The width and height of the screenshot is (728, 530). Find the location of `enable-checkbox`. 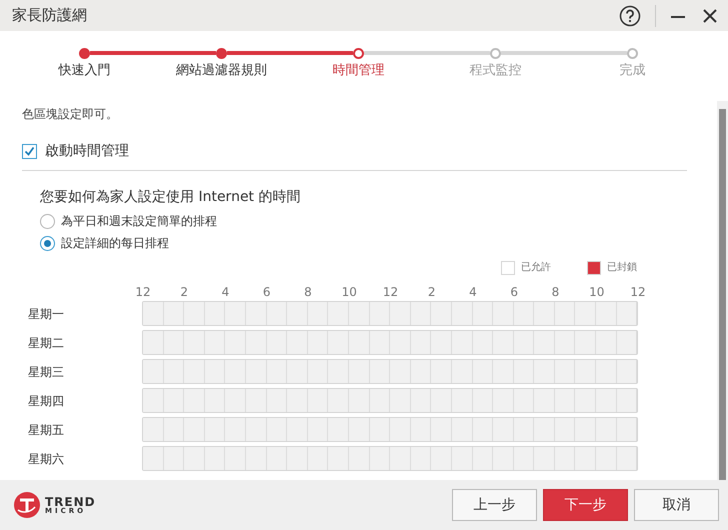

enable-checkbox is located at coordinates (29, 151).